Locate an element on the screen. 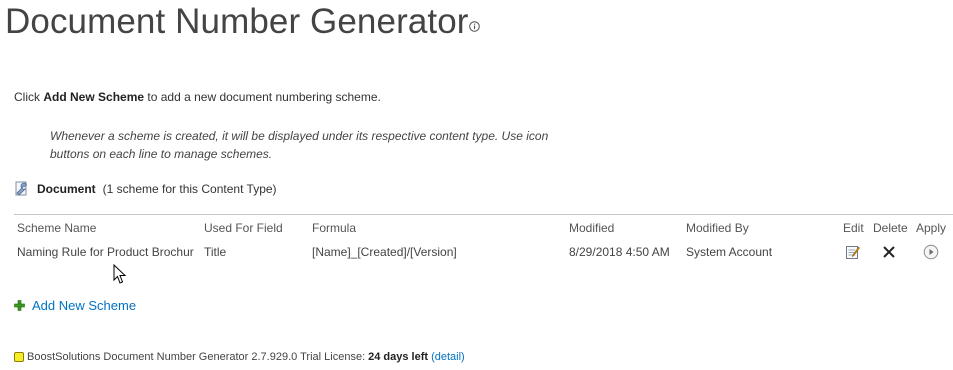  intro-prefix: Click is located at coordinates (27, 97).